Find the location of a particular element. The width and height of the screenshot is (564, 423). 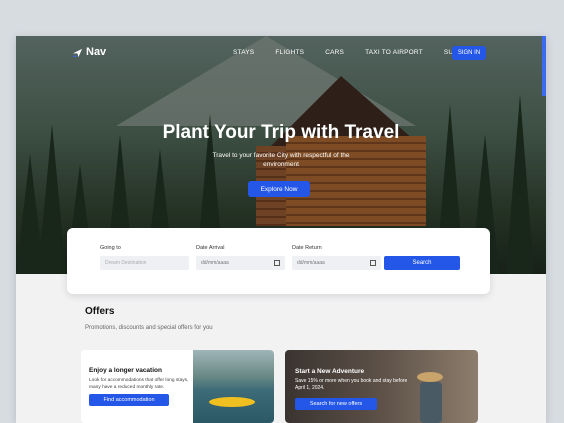

going-to-label: Going to is located at coordinates (110, 248).